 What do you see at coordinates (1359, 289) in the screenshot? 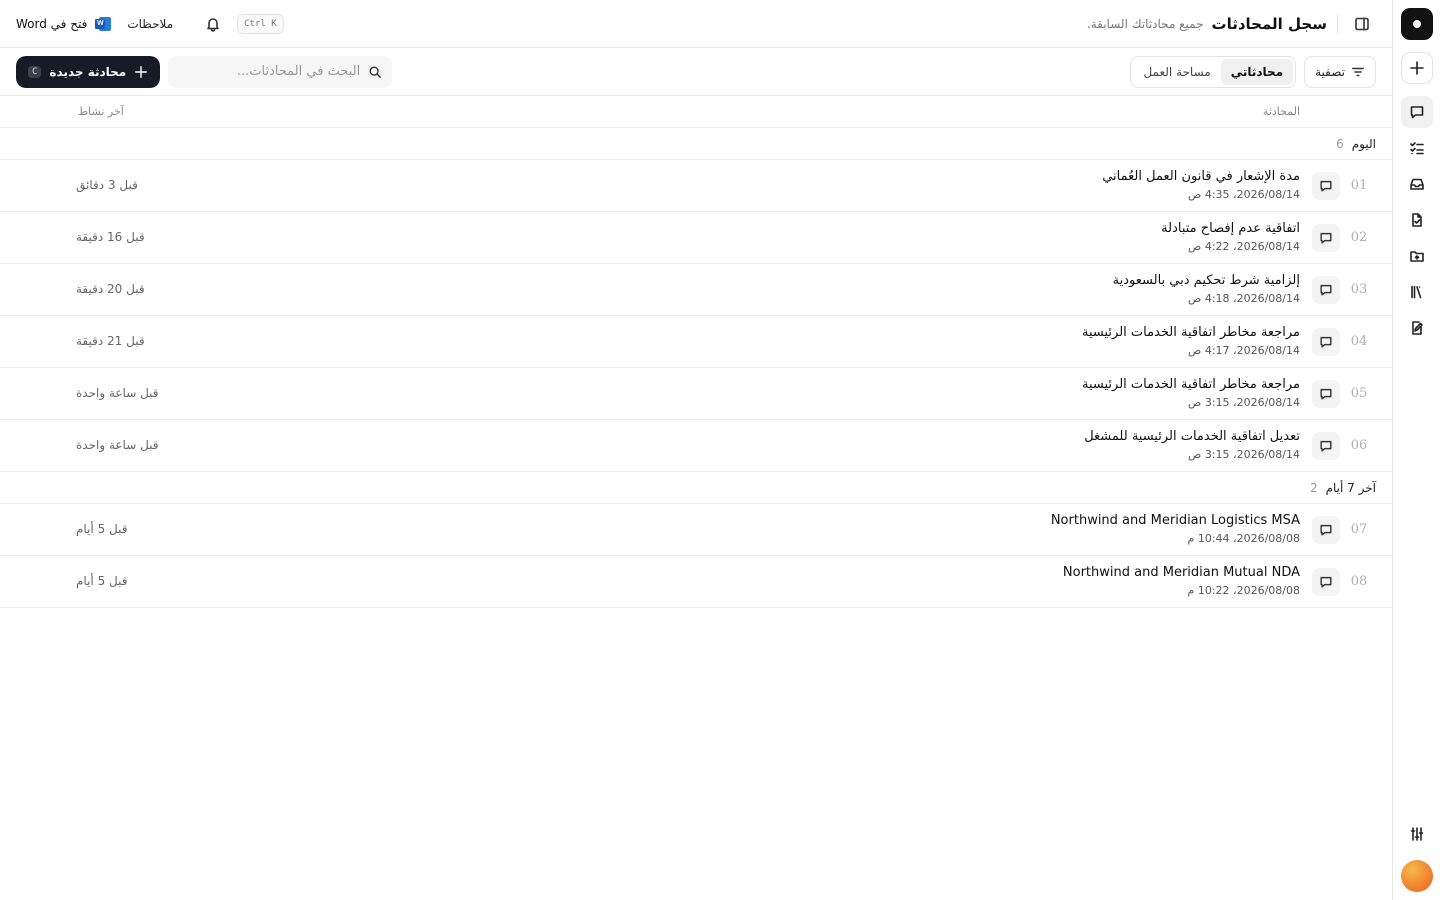
I see `row-number: 03` at bounding box center [1359, 289].